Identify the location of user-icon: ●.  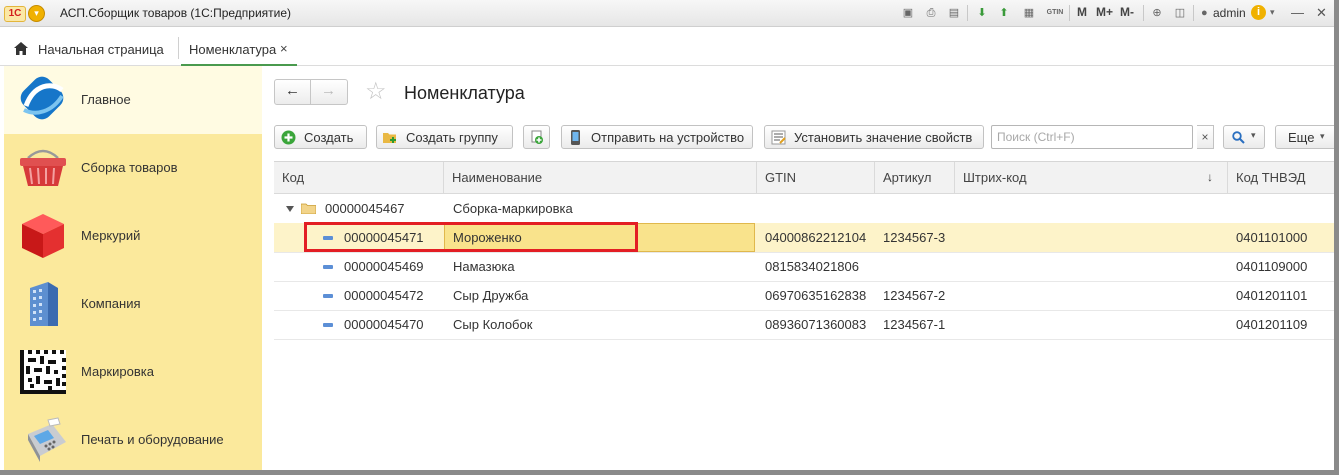
(1204, 13).